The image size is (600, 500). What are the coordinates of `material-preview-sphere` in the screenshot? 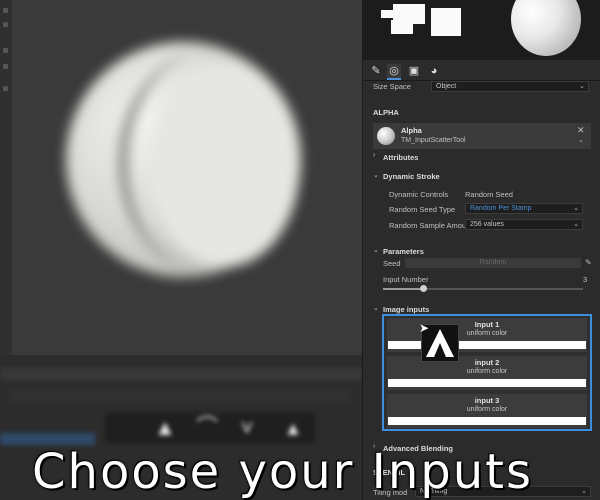 It's located at (546, 28).